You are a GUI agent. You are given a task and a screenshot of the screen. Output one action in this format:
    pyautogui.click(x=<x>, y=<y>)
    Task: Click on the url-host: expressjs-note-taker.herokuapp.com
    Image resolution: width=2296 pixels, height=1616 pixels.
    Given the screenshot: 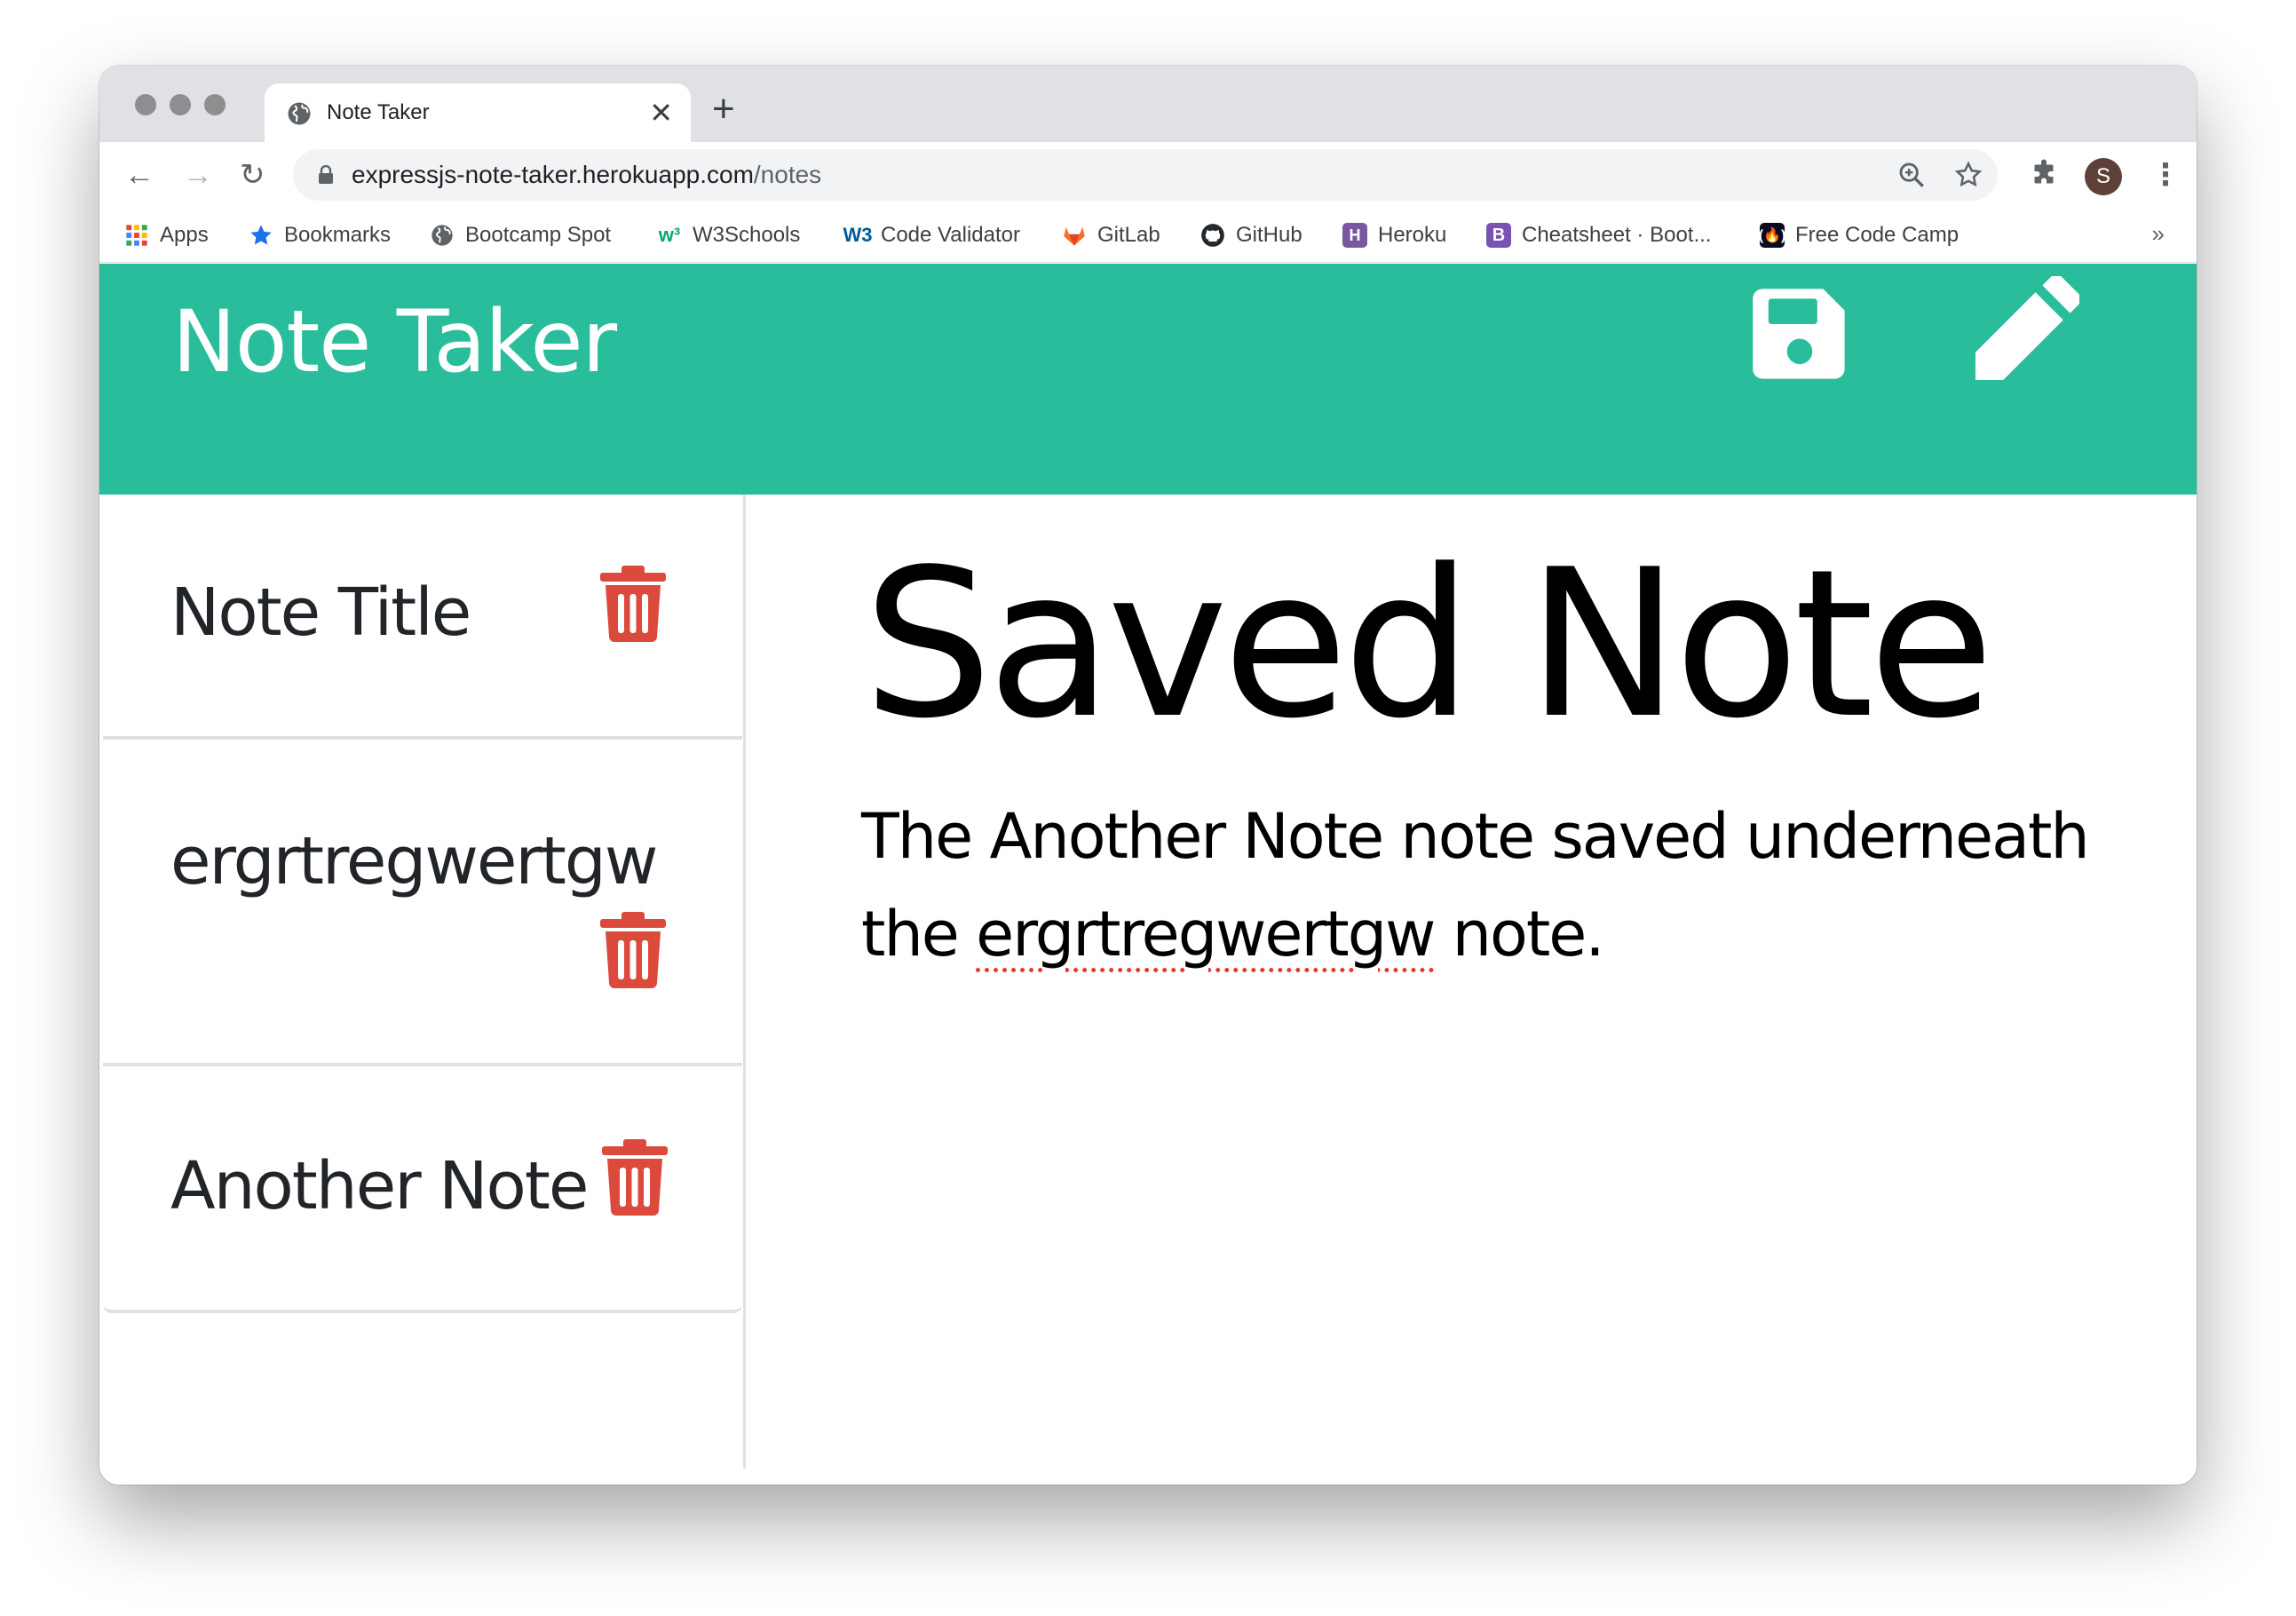 What is the action you would take?
    pyautogui.click(x=553, y=174)
    